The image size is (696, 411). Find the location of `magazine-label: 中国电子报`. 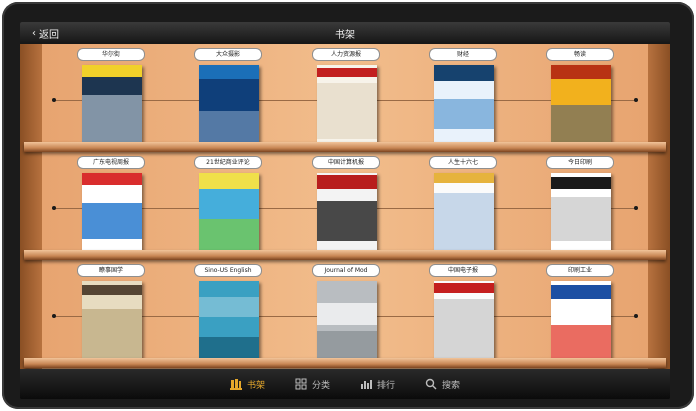

magazine-label: 中国电子报 is located at coordinates (463, 270).